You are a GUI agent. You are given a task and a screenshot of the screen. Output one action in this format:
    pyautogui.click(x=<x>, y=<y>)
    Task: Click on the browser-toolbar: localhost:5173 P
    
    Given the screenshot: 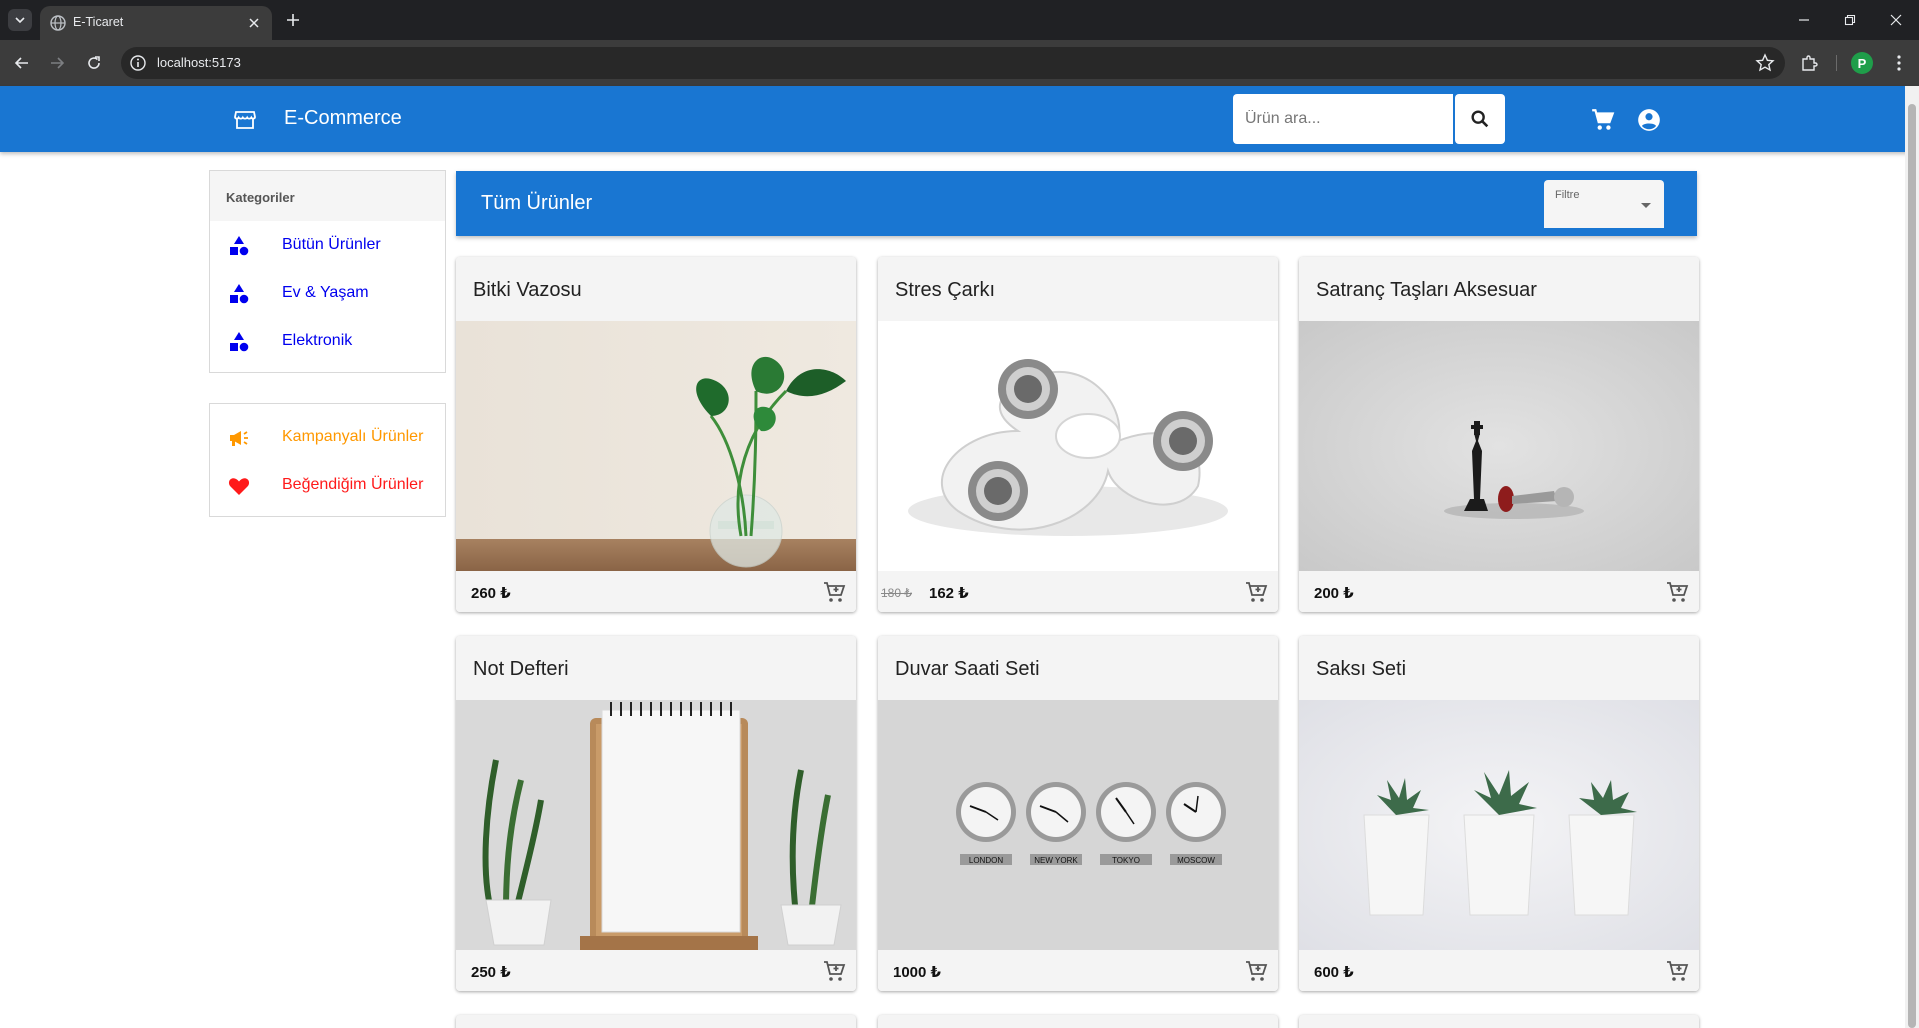 What is the action you would take?
    pyautogui.click(x=959, y=63)
    